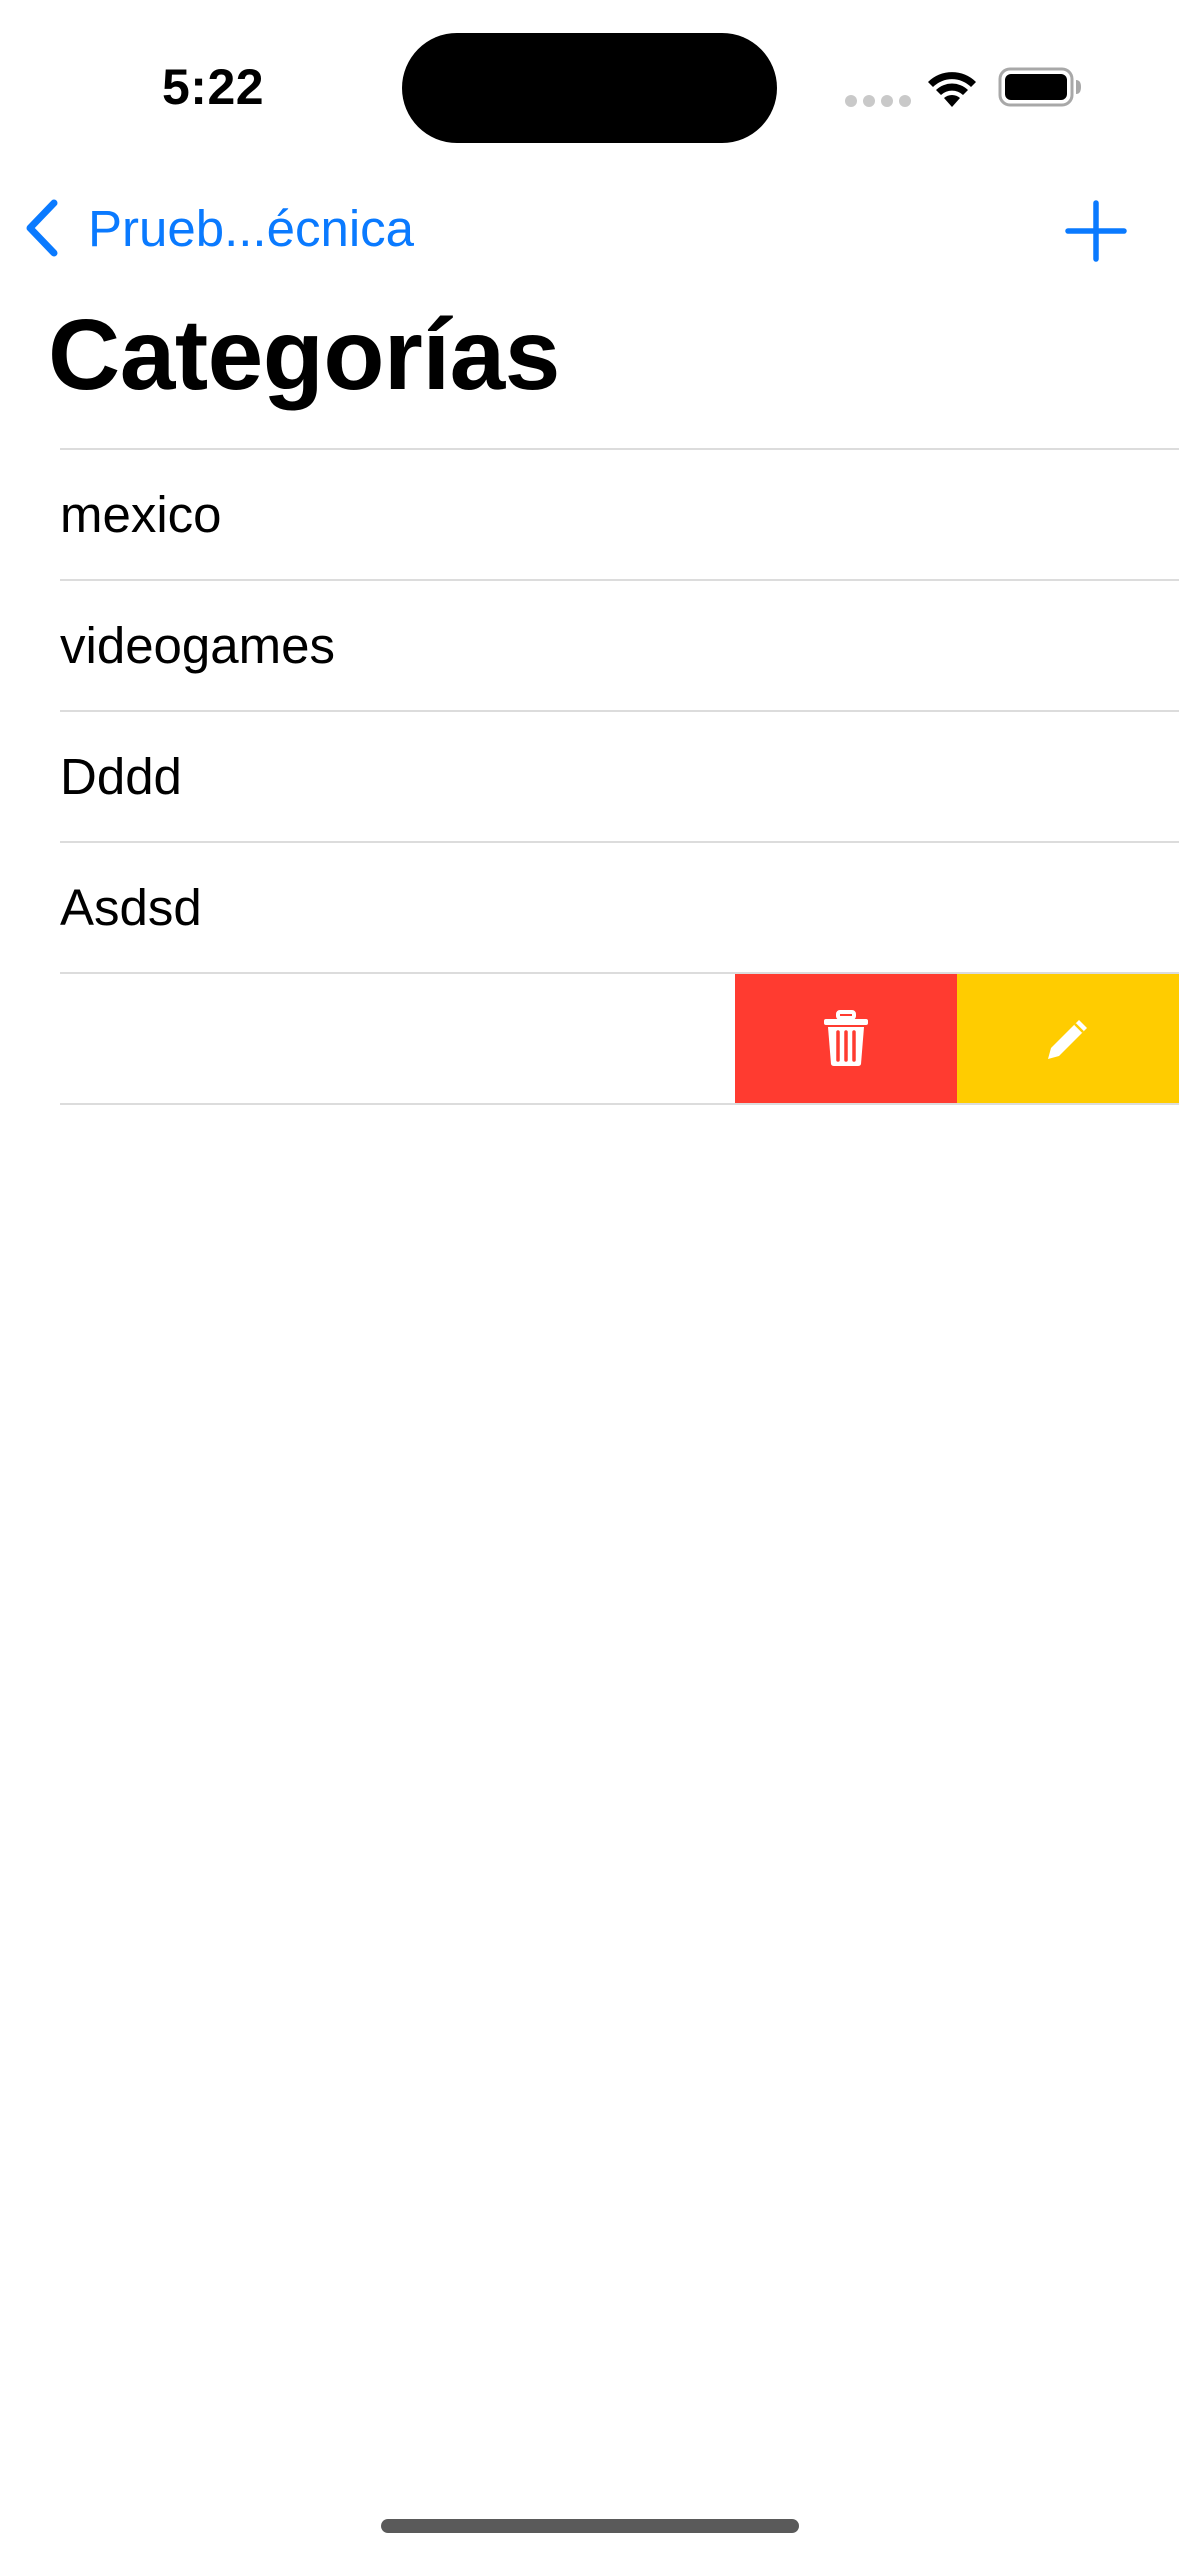 This screenshot has width=1179, height=2556. What do you see at coordinates (619, 906) in the screenshot?
I see `list-item: Asdsd` at bounding box center [619, 906].